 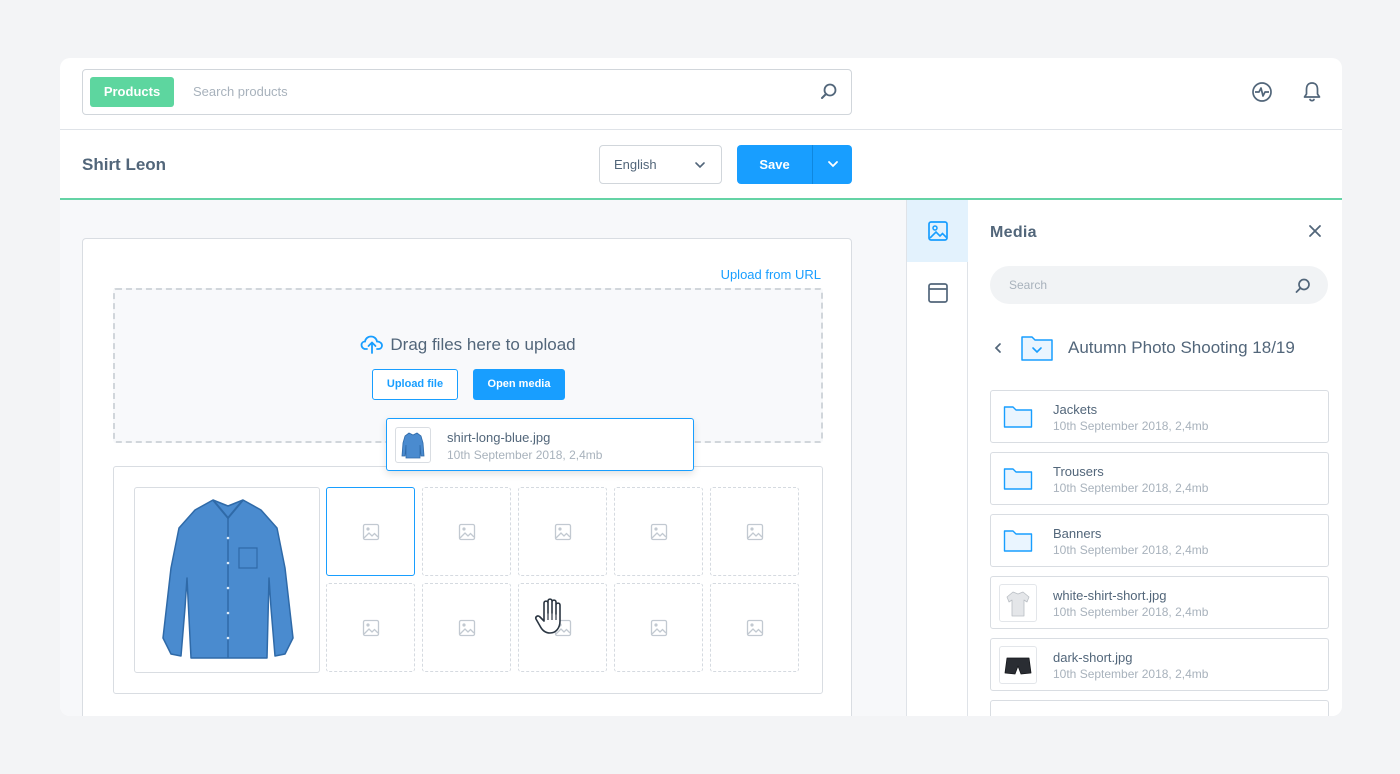 I want to click on top-bar: Products Search products, so click(x=701, y=94).